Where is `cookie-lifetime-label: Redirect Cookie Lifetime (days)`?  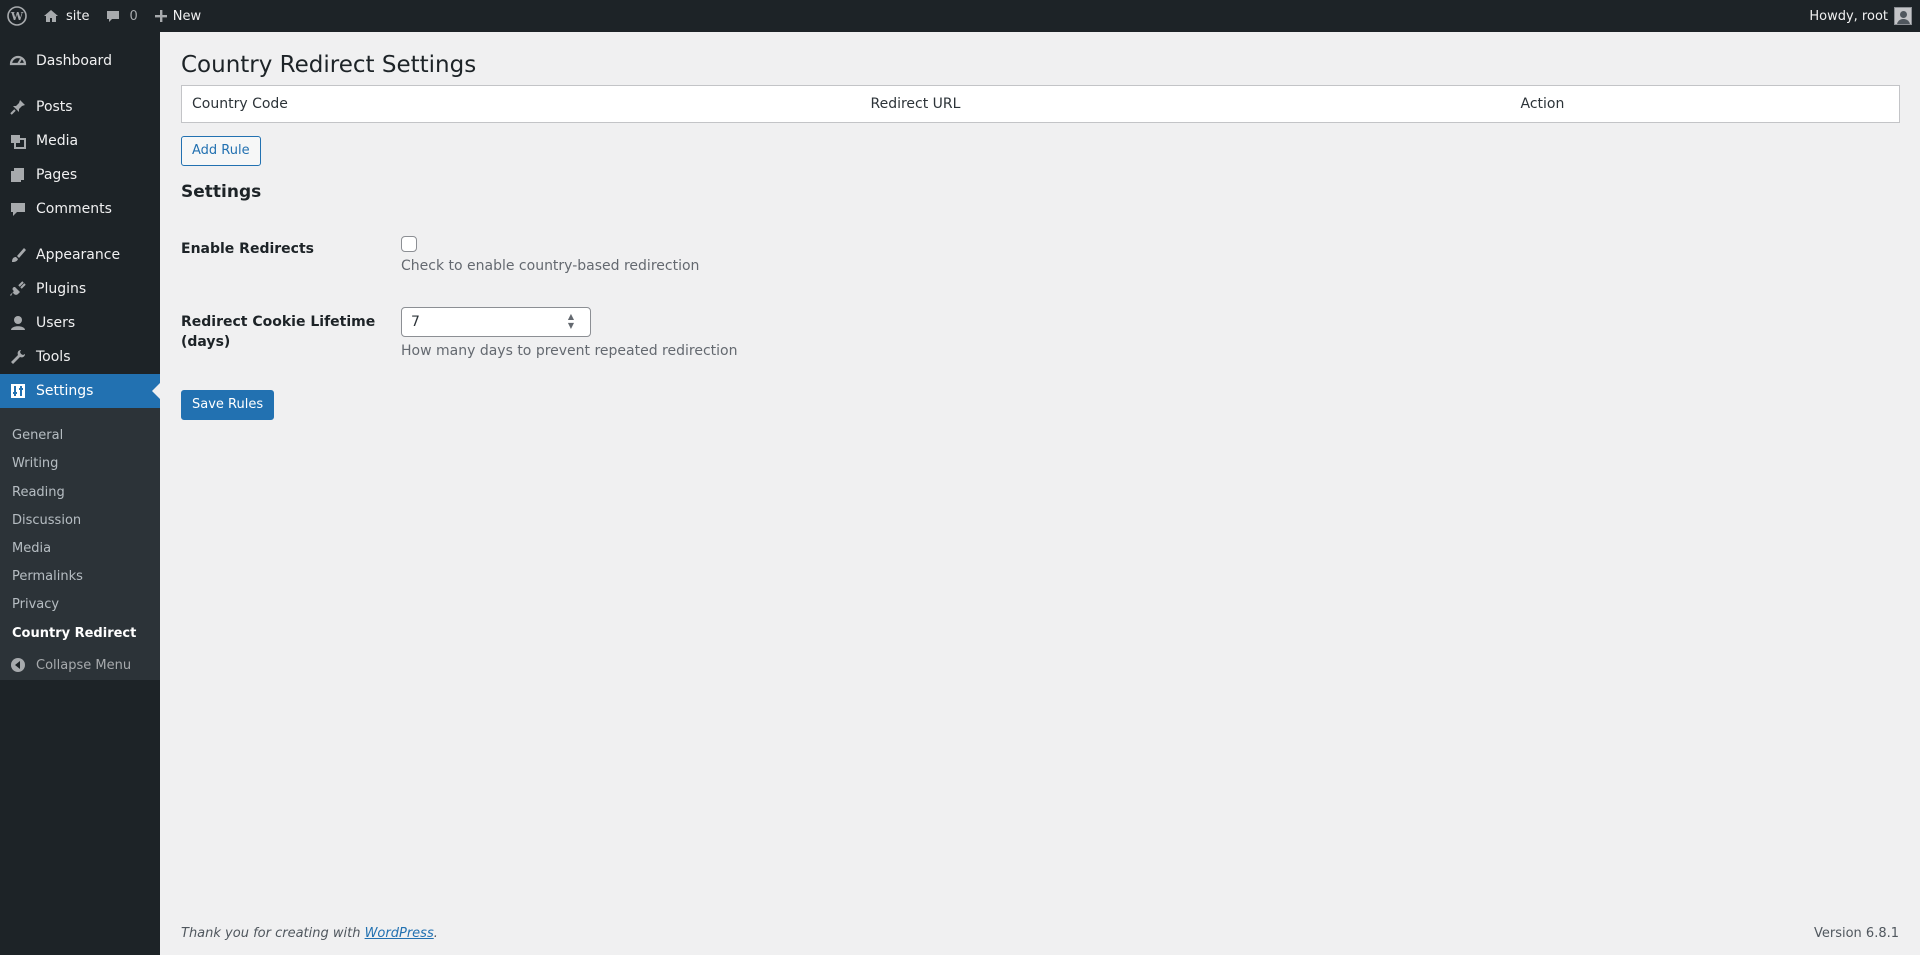
cookie-lifetime-label: Redirect Cookie Lifetime (days) is located at coordinates (278, 332).